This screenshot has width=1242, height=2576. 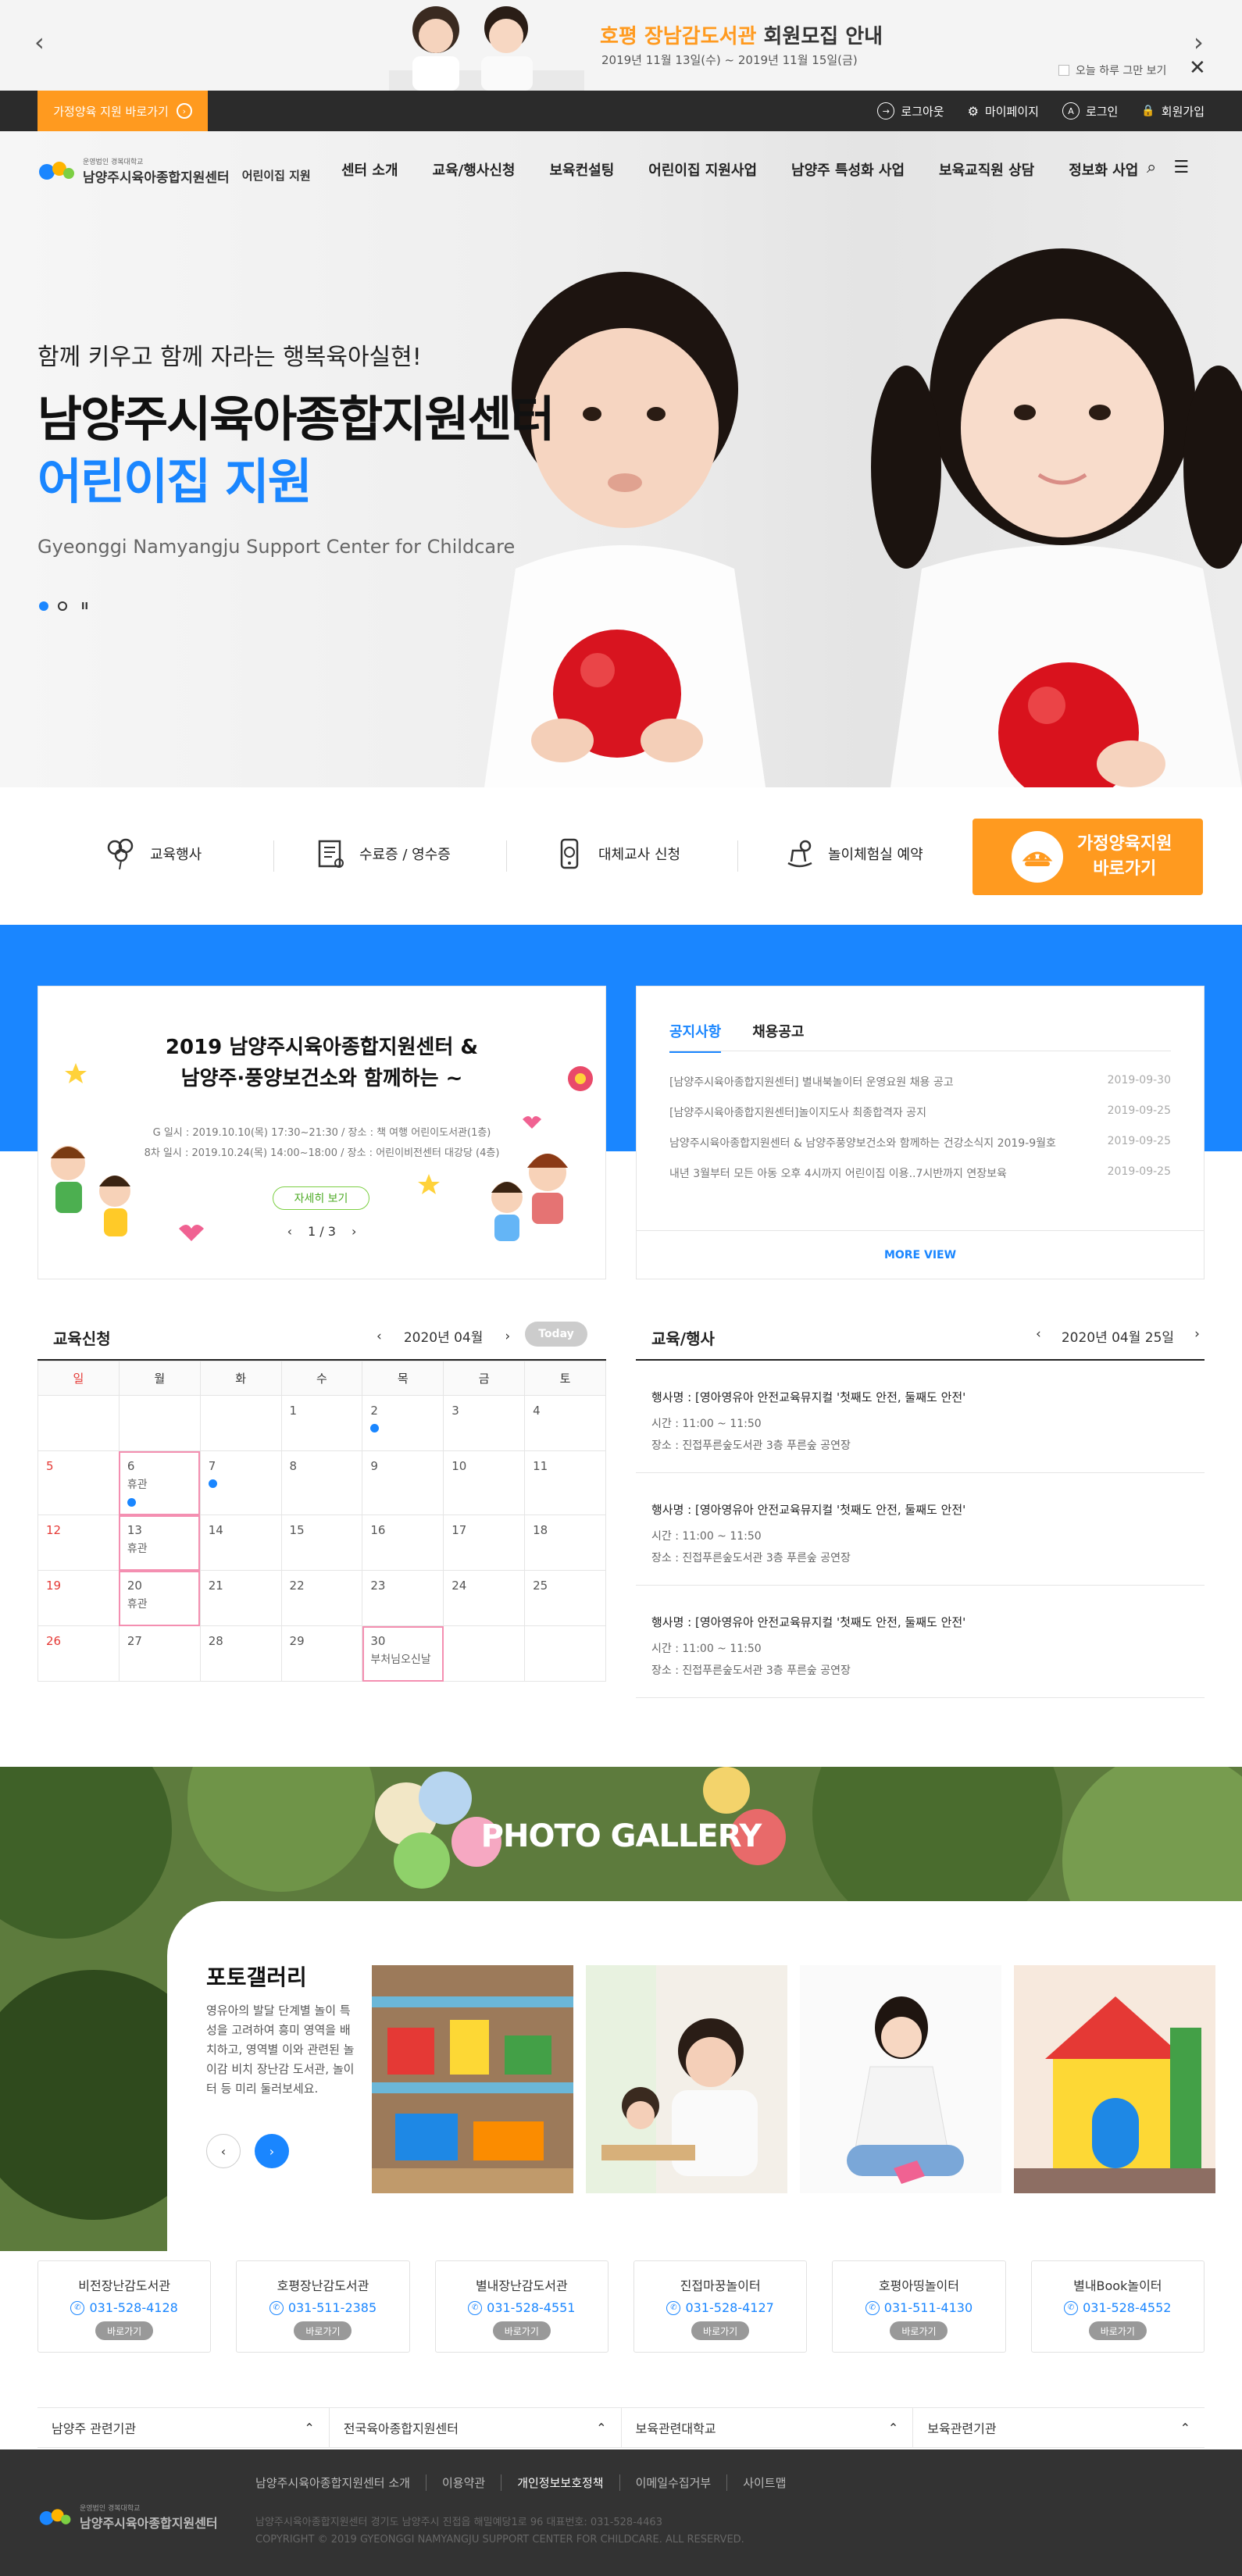 I want to click on quick-item-substitute: 대체교사 신청, so click(x=615, y=854).